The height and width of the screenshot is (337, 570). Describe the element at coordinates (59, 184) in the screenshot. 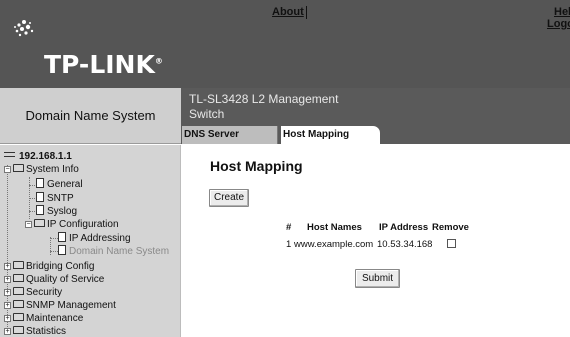

I see `sidebar-item-general: General` at that location.